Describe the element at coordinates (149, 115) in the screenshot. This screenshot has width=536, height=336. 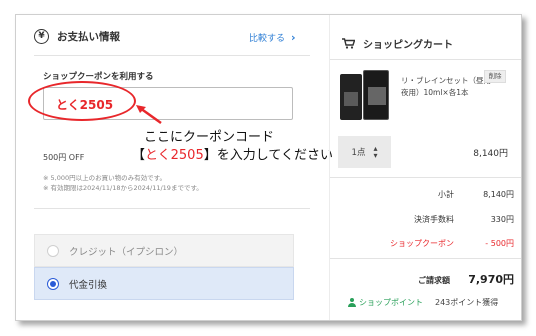
I see `annotation-arrow-icon` at that location.